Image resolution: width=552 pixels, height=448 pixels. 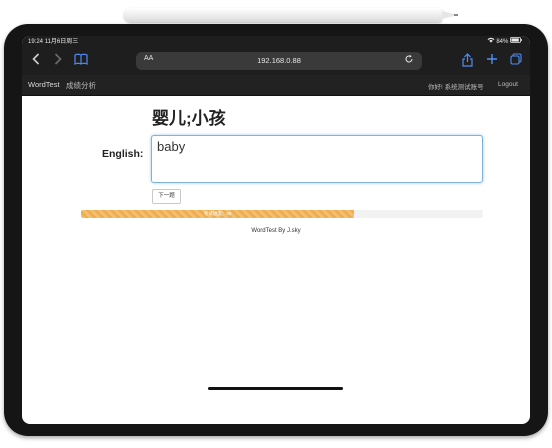 What do you see at coordinates (317, 159) in the screenshot?
I see `answer-input: baby` at bounding box center [317, 159].